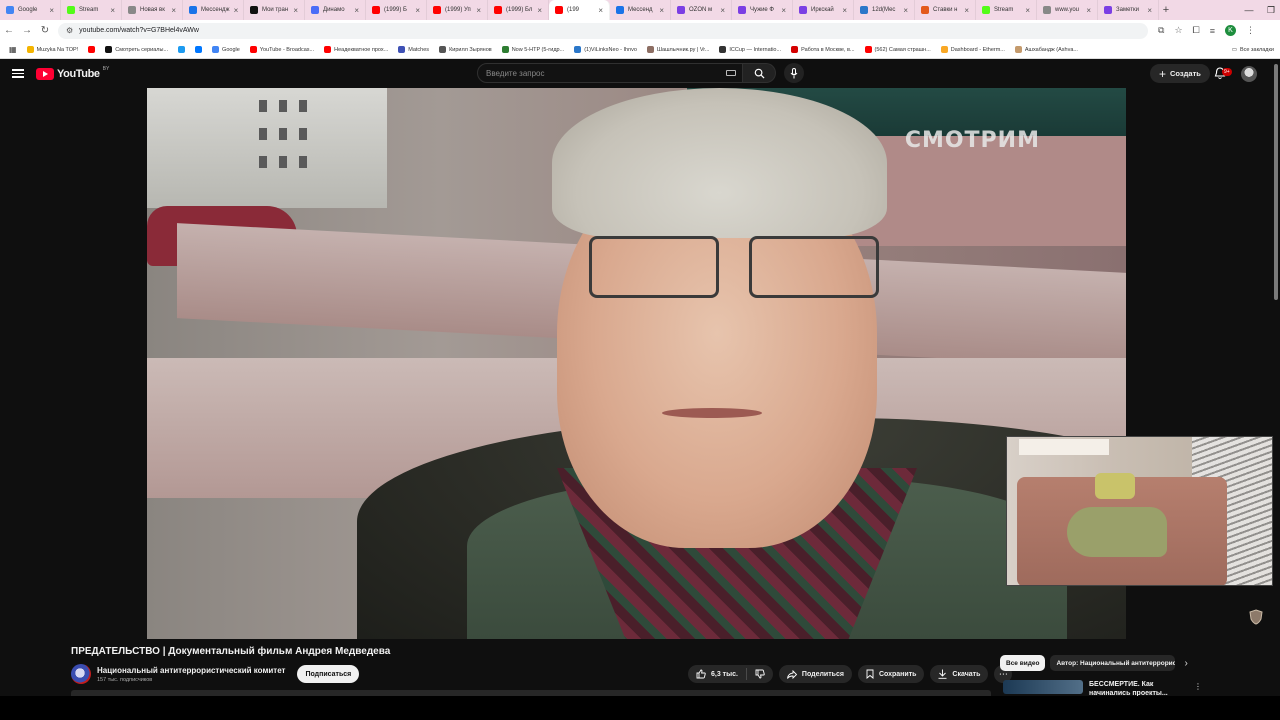 This screenshot has width=1280, height=720. I want to click on url-field: ⚙ youtube.com/watch?v=G7BHel4vAWw, so click(603, 30).